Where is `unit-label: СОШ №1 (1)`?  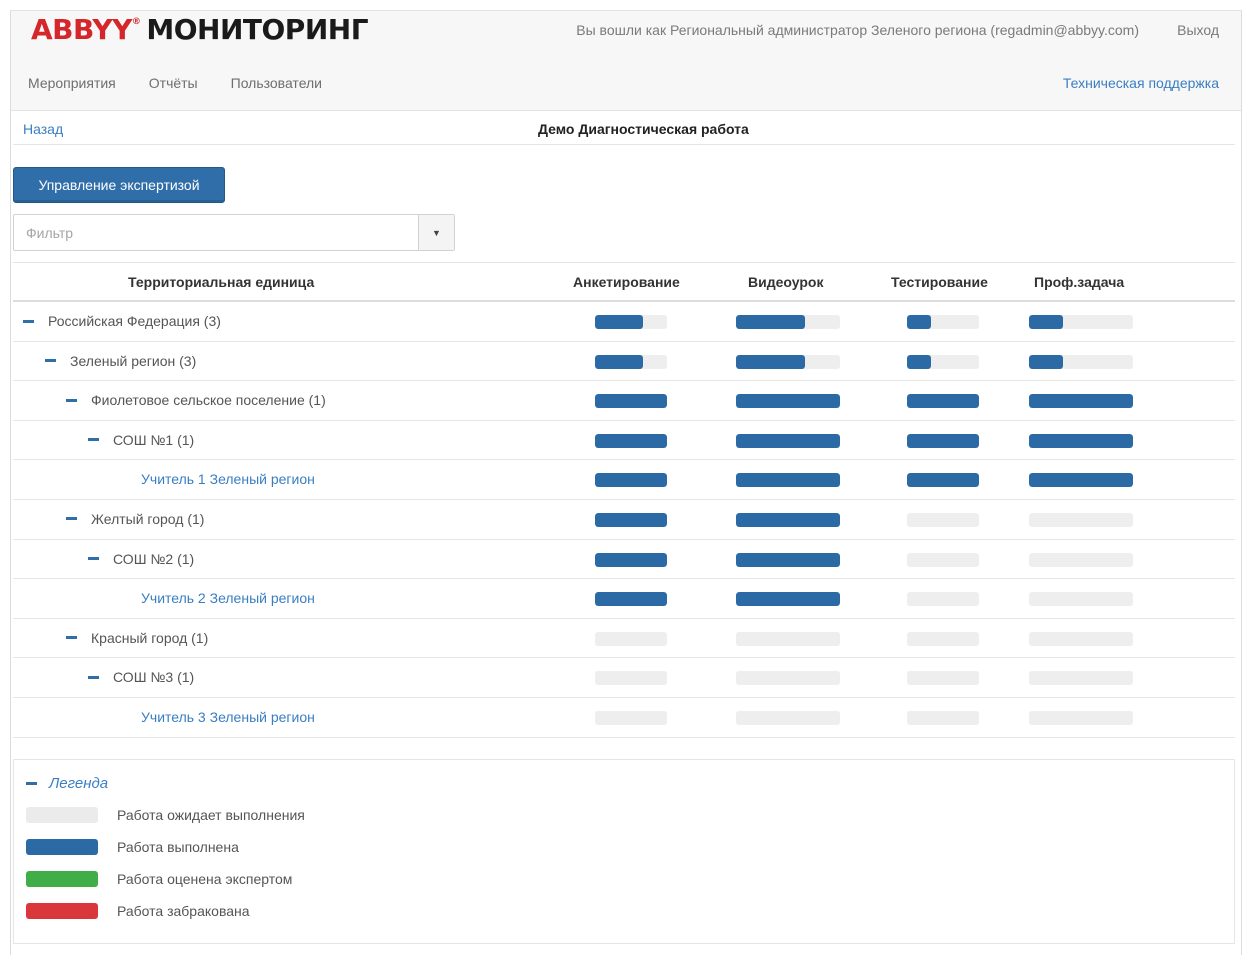 unit-label: СОШ №1 (1) is located at coordinates (141, 440).